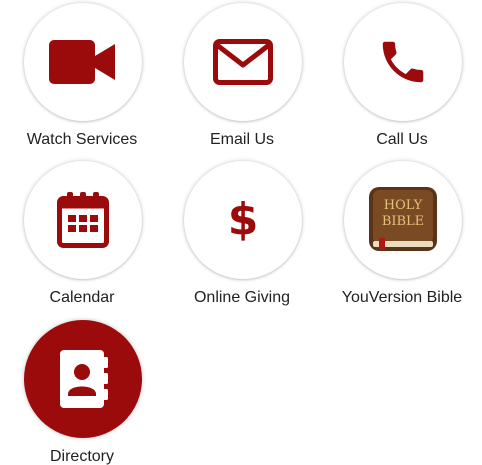  I want to click on tile-email-us-label: Email Us, so click(241, 139).